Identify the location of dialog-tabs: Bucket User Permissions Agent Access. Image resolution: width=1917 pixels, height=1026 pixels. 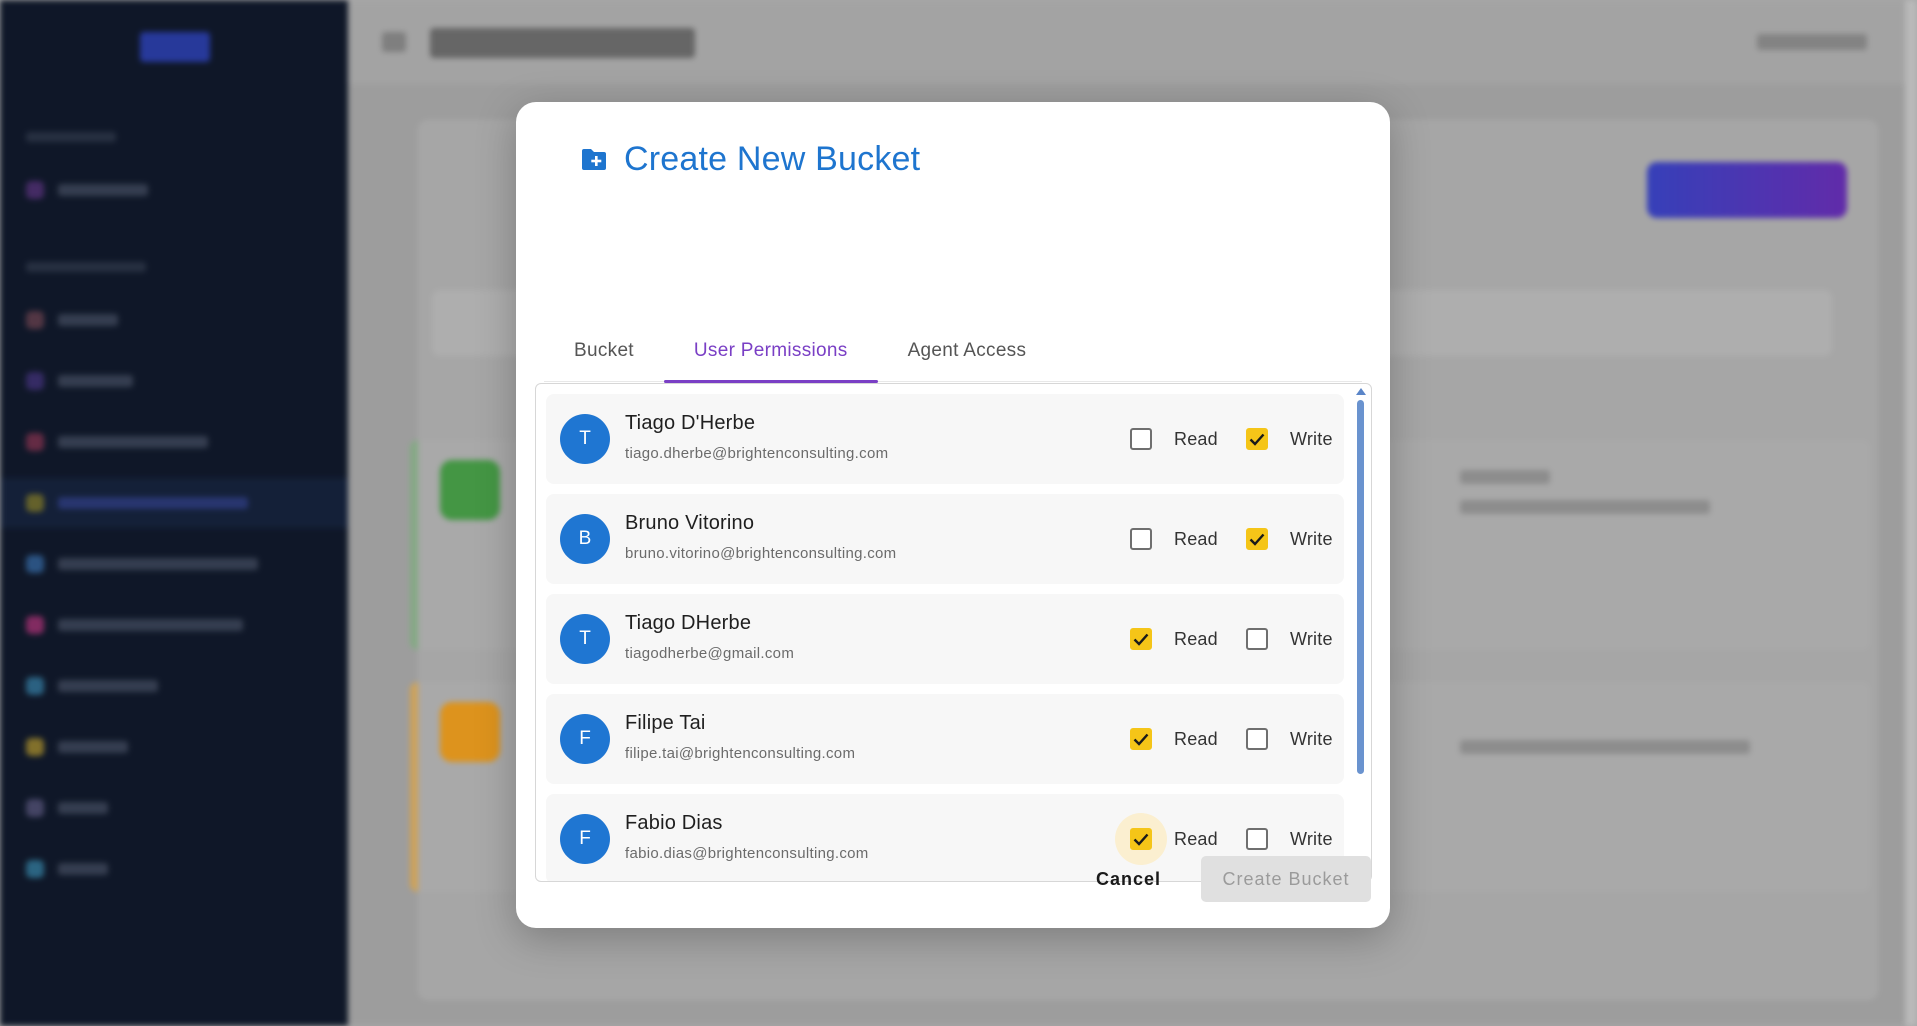
(953, 351).